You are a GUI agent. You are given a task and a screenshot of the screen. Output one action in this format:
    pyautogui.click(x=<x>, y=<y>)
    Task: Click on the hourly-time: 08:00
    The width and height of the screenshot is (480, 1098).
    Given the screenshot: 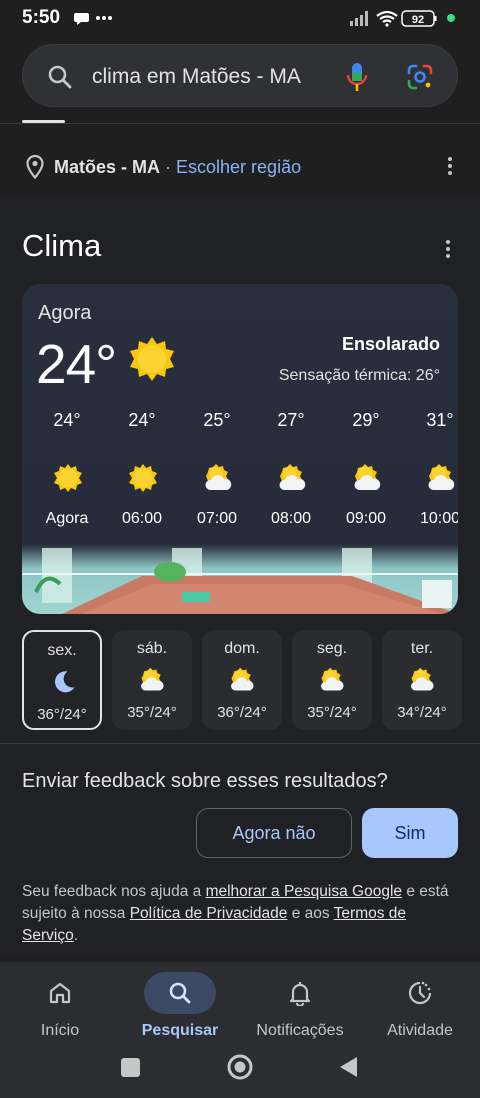 What is the action you would take?
    pyautogui.click(x=291, y=518)
    